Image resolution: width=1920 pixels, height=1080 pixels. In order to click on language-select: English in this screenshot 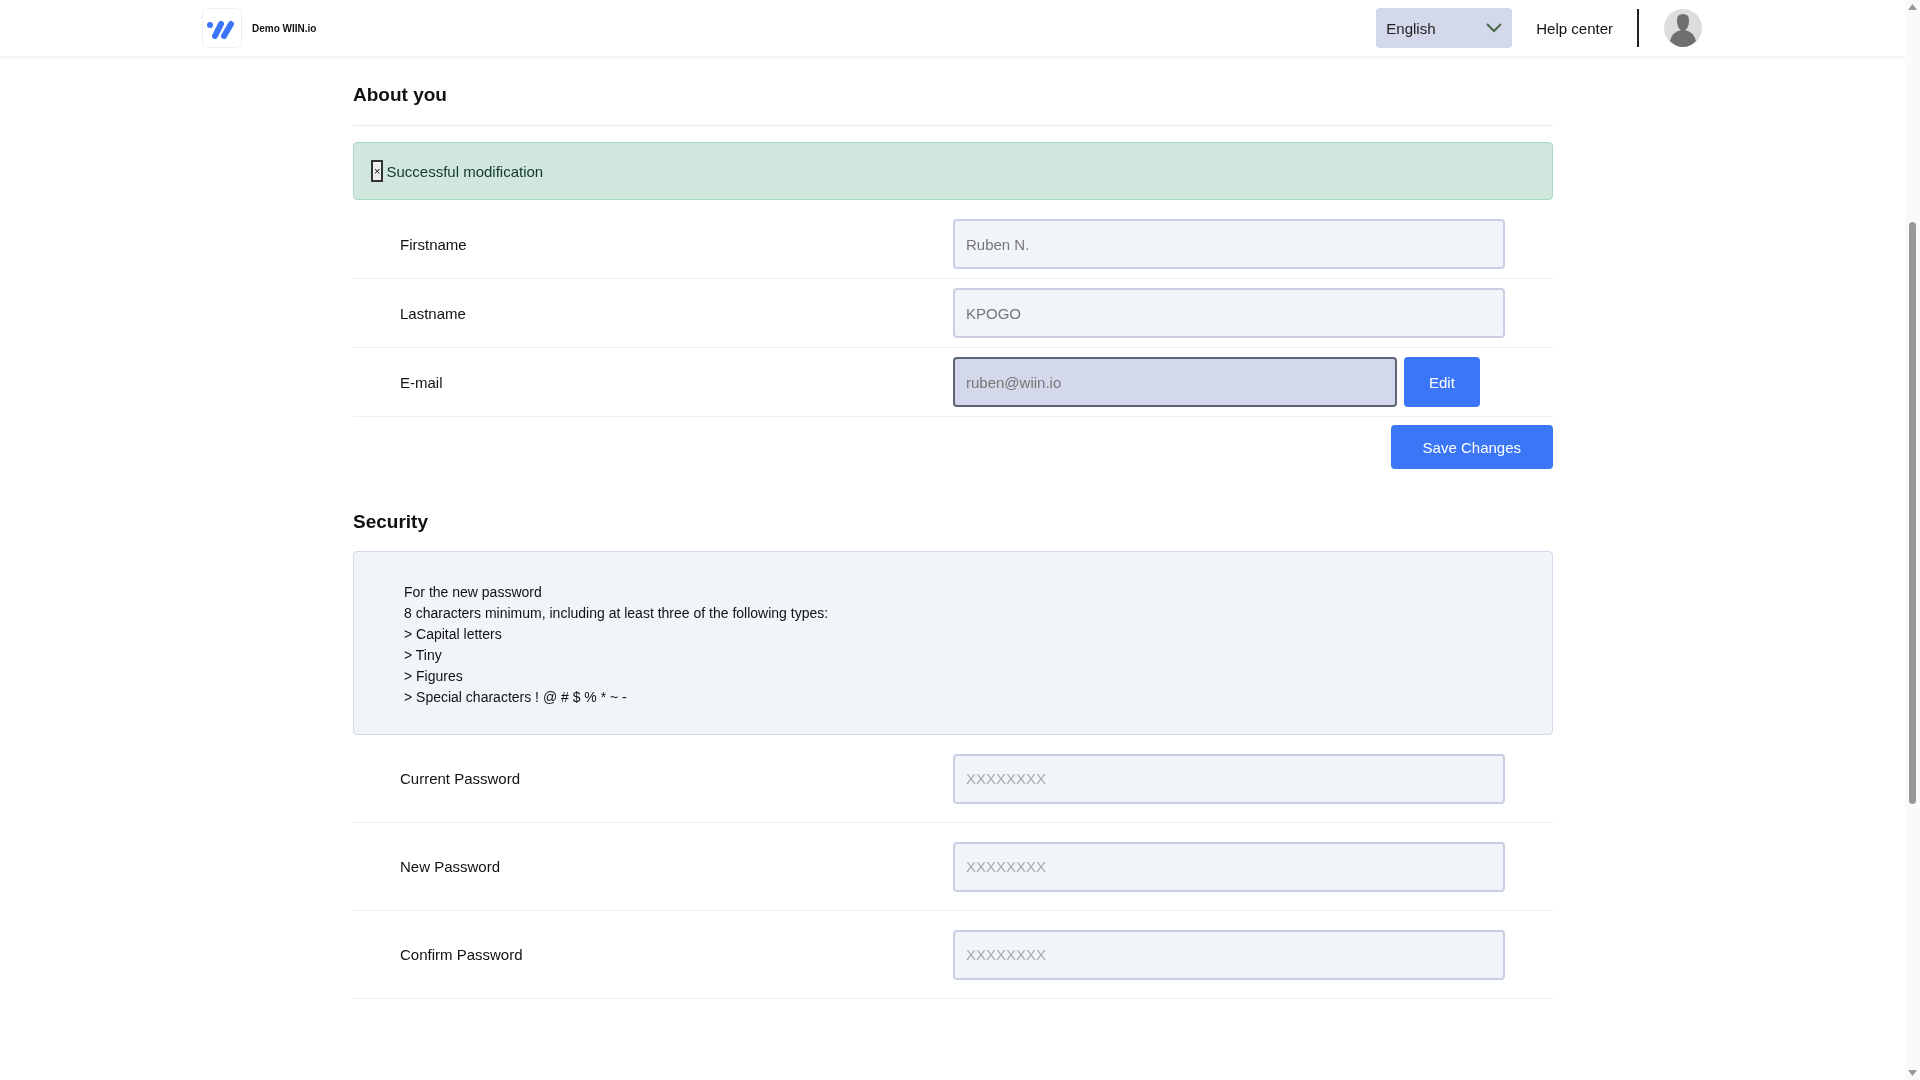, I will do `click(1444, 28)`.